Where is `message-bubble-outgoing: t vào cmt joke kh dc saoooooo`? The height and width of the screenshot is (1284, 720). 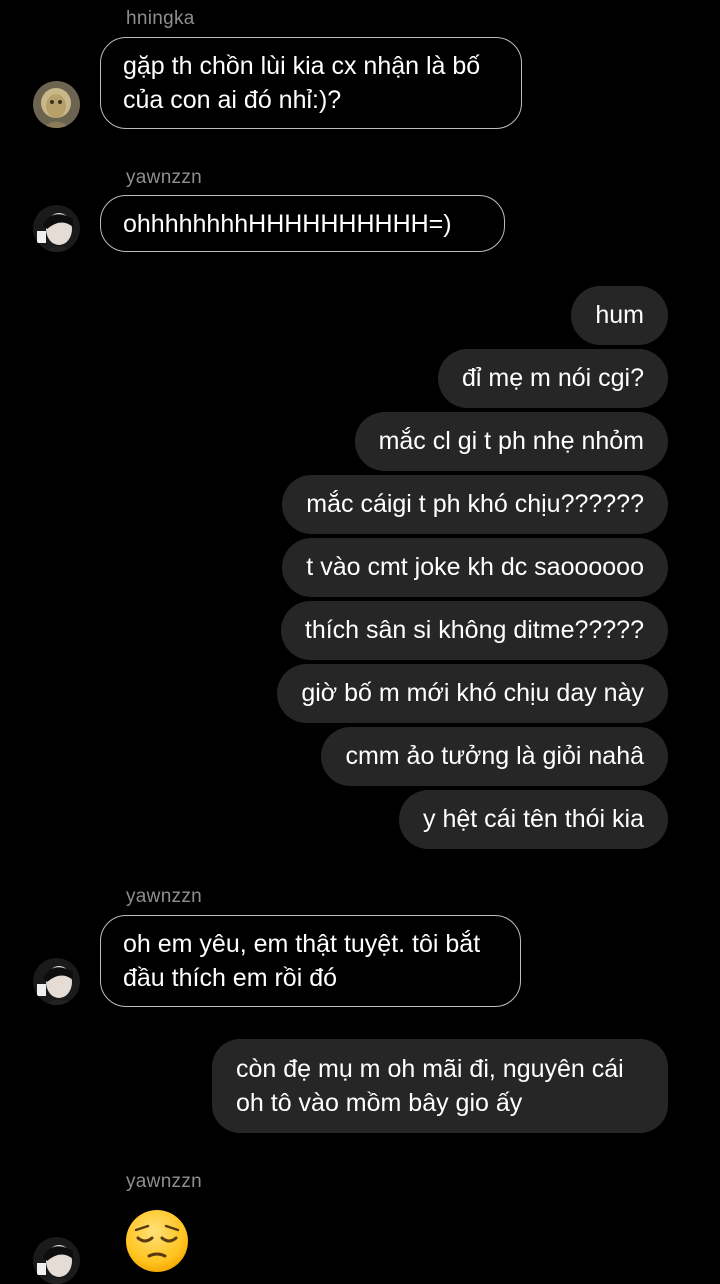
message-bubble-outgoing: t vào cmt joke kh dc saoooooo is located at coordinates (475, 567).